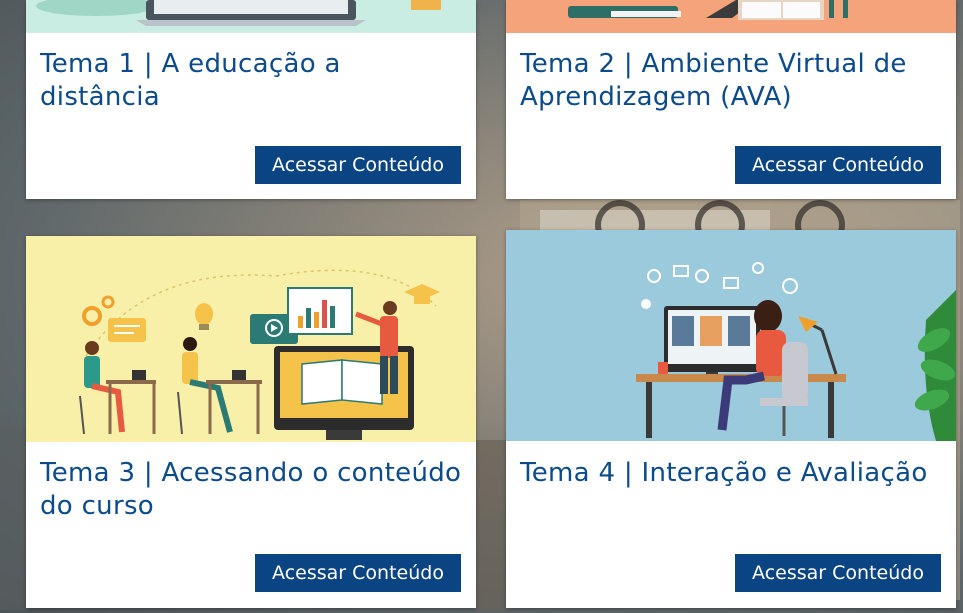 Image resolution: width=963 pixels, height=613 pixels. Describe the element at coordinates (251, 489) in the screenshot. I see `card-title: Tema 3 | Acessando o conteúdo do curso` at that location.